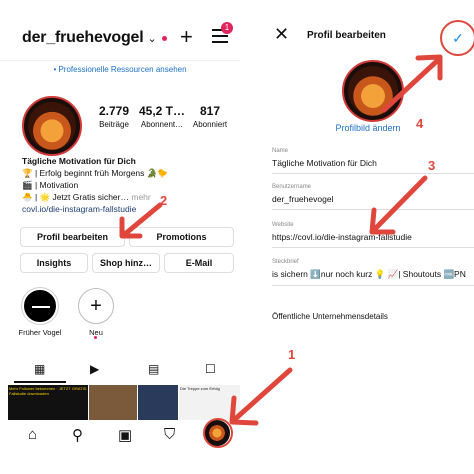  I want to click on plus-icon: +, so click(96, 306).